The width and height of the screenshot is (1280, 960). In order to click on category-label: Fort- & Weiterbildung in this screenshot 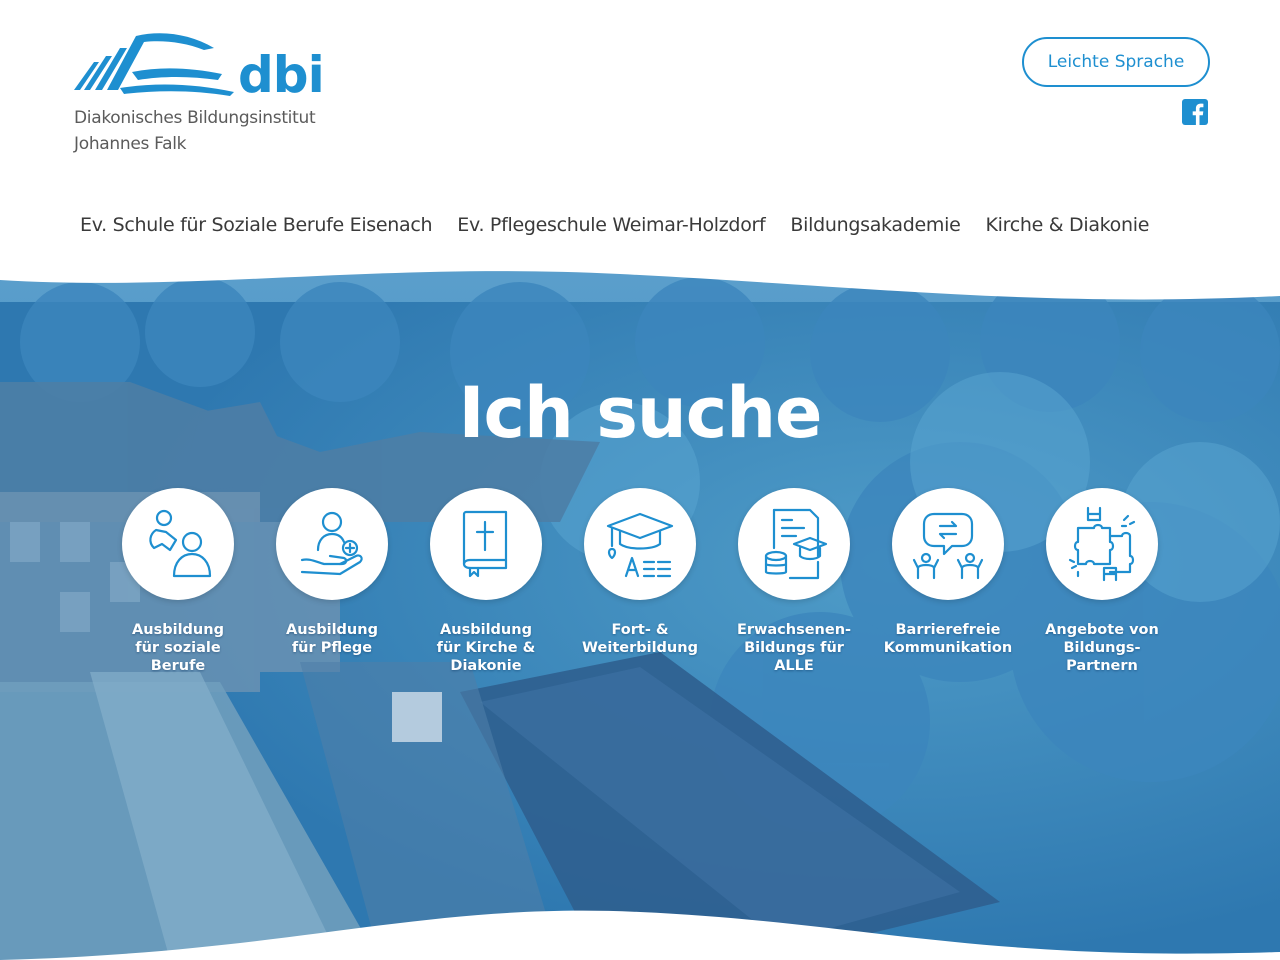, I will do `click(640, 639)`.